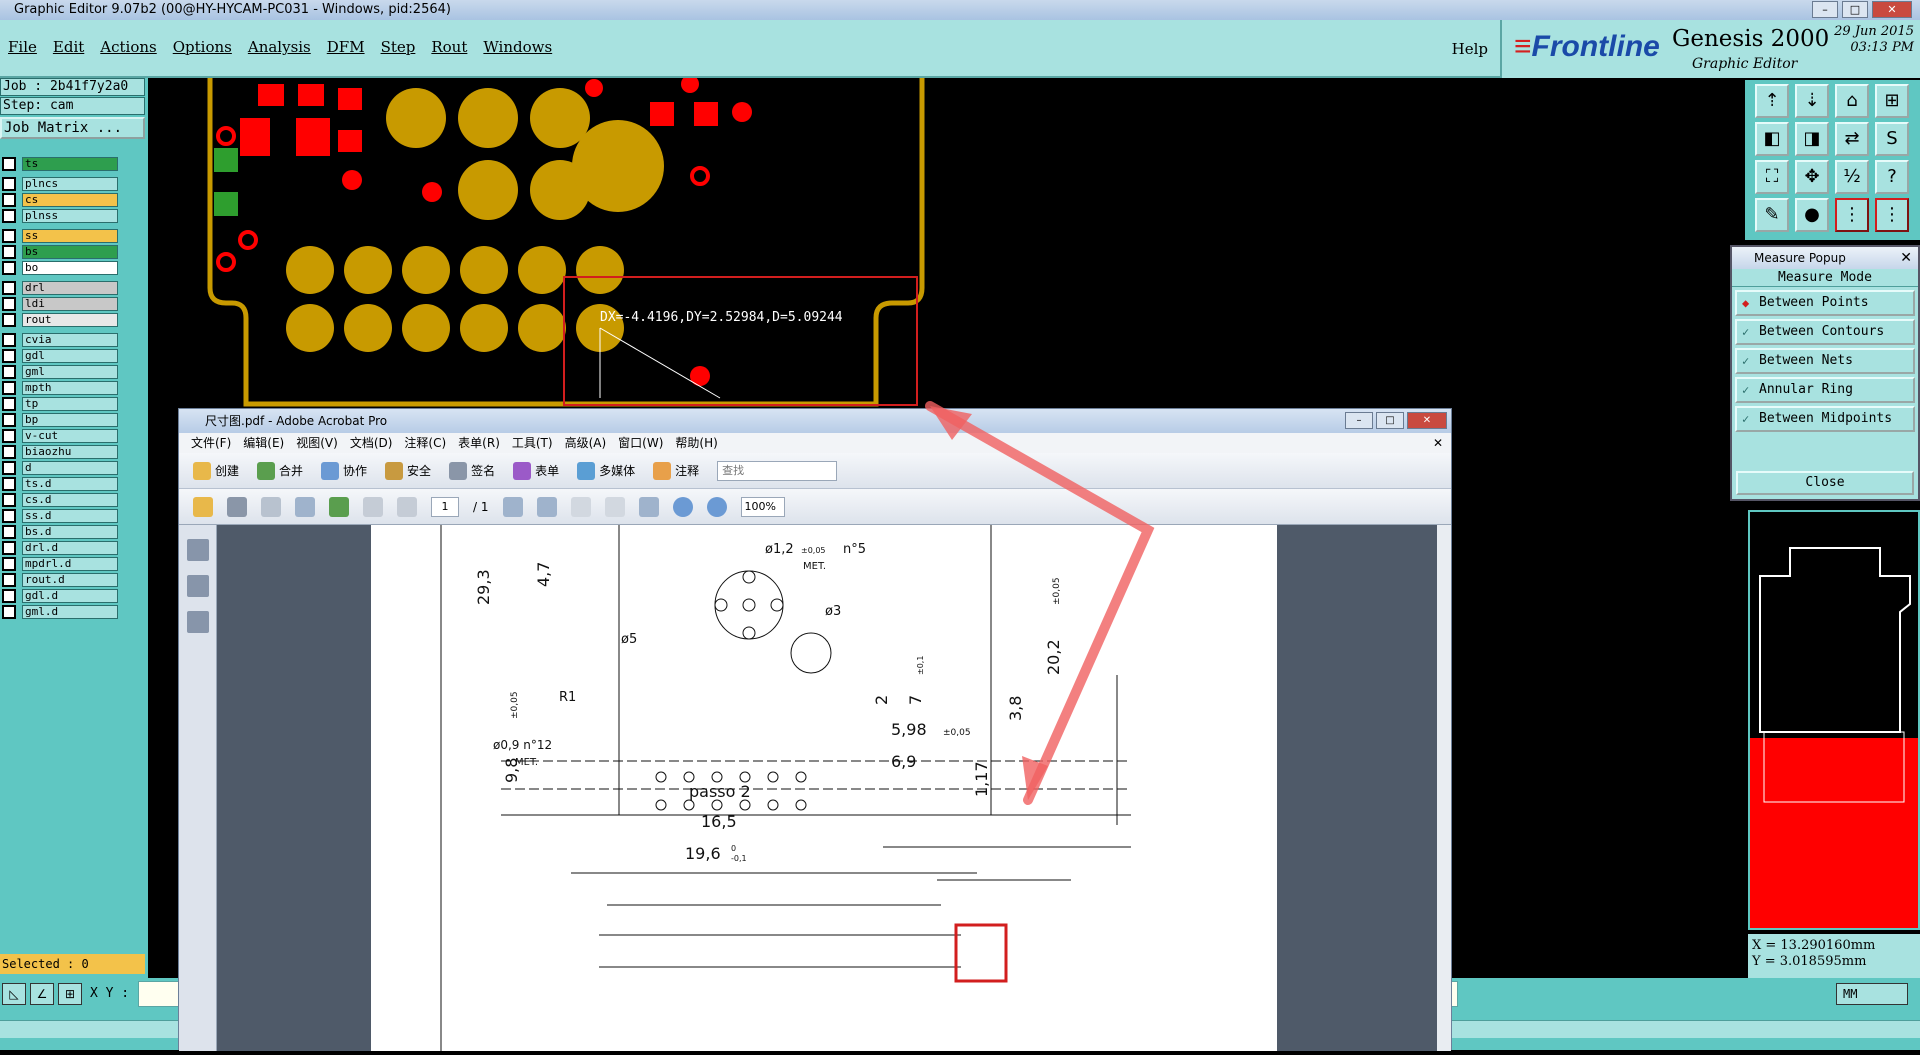  Describe the element at coordinates (70, 468) in the screenshot. I see `layer-name: d` at that location.